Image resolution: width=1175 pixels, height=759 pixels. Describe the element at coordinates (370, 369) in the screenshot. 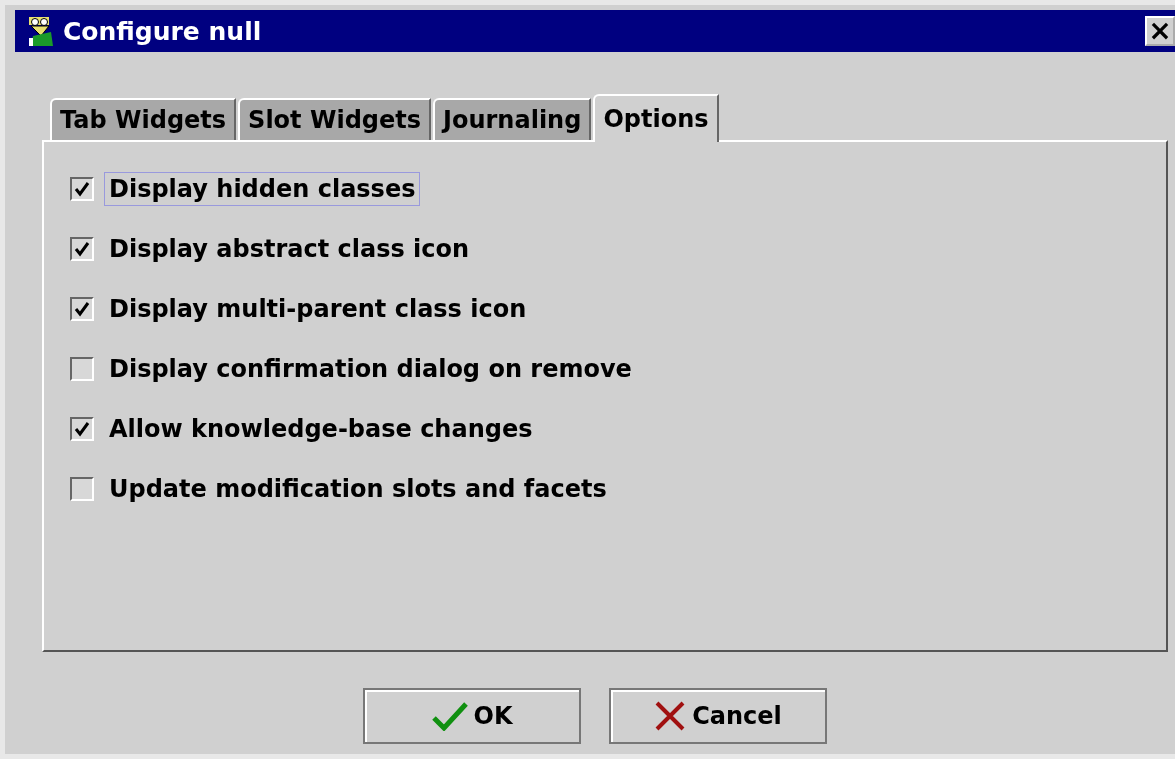

I see `option-label: Display confirmation dialog on remove` at that location.